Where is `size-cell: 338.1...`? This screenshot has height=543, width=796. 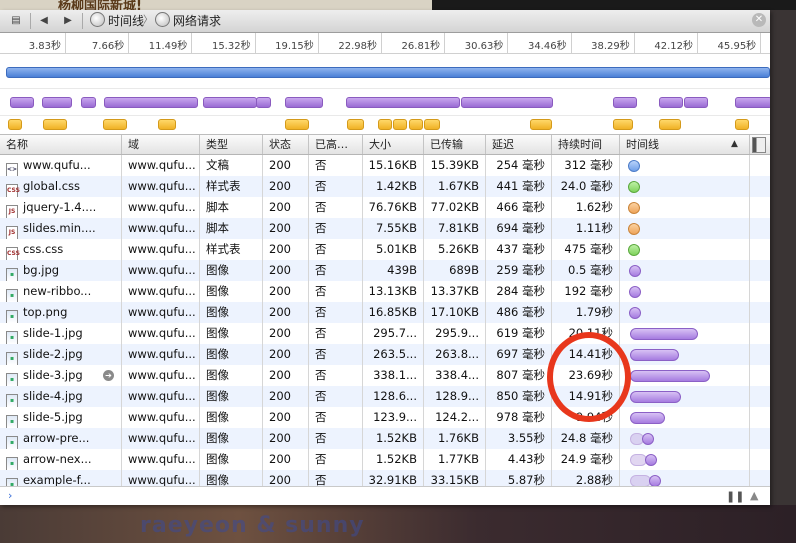 size-cell: 338.1... is located at coordinates (393, 375).